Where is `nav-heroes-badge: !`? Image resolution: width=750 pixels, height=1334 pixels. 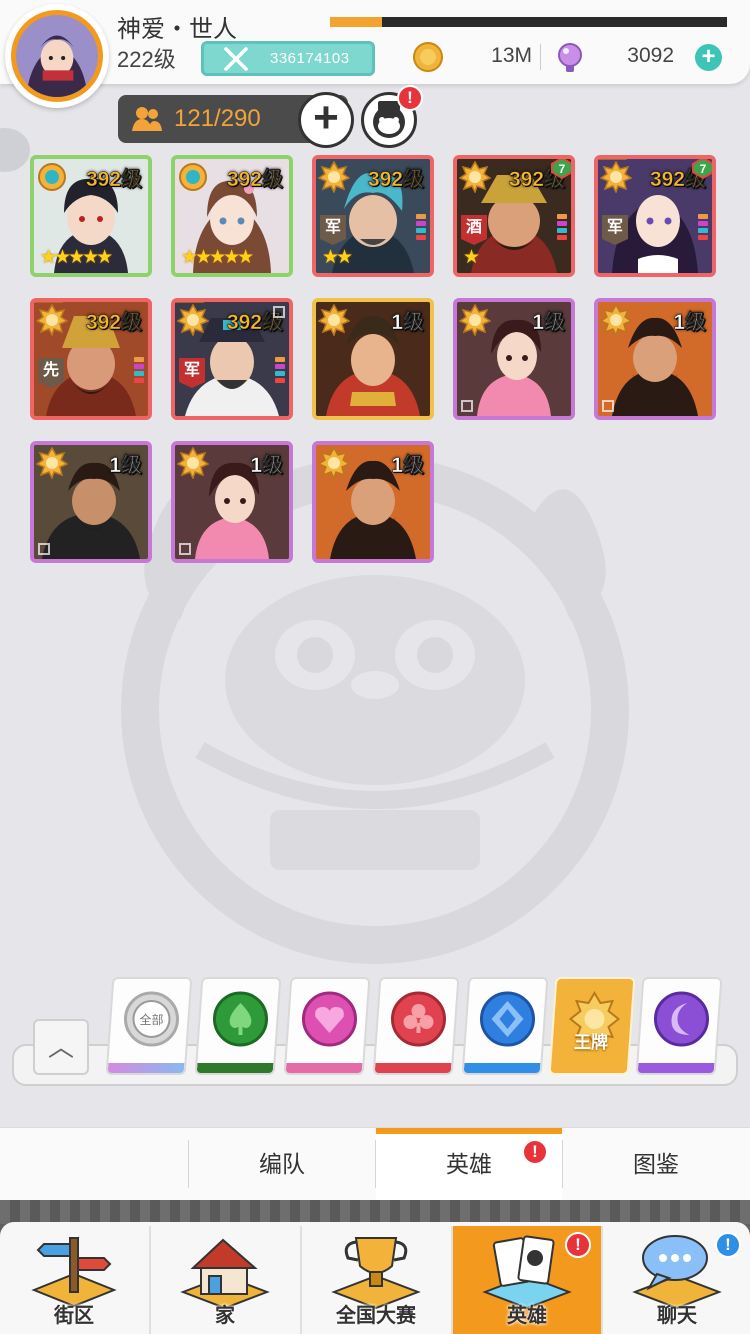 nav-heroes-badge: ! is located at coordinates (578, 1245).